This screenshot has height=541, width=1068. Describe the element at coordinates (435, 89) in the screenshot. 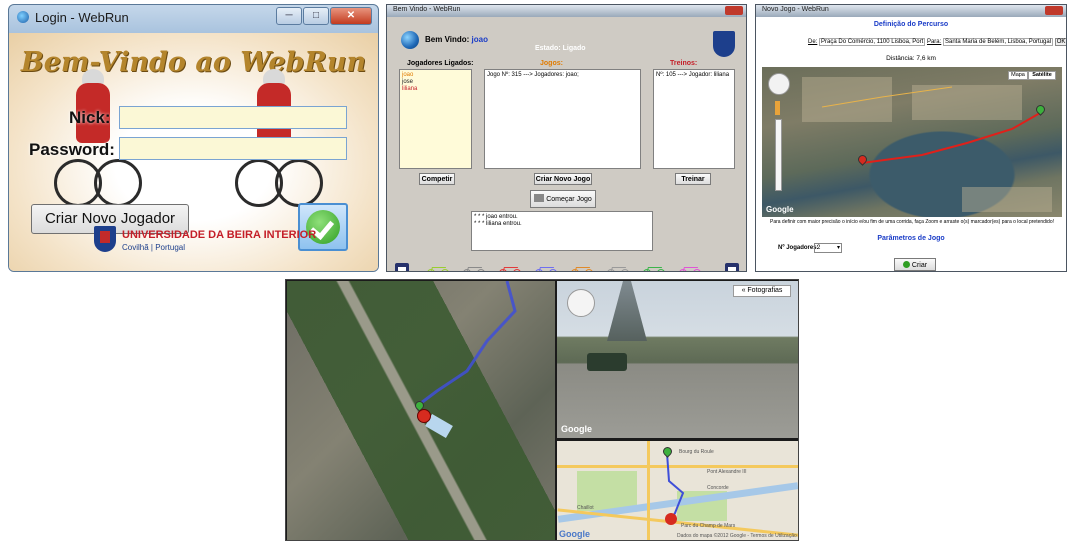

I see `list-item: liliana` at that location.